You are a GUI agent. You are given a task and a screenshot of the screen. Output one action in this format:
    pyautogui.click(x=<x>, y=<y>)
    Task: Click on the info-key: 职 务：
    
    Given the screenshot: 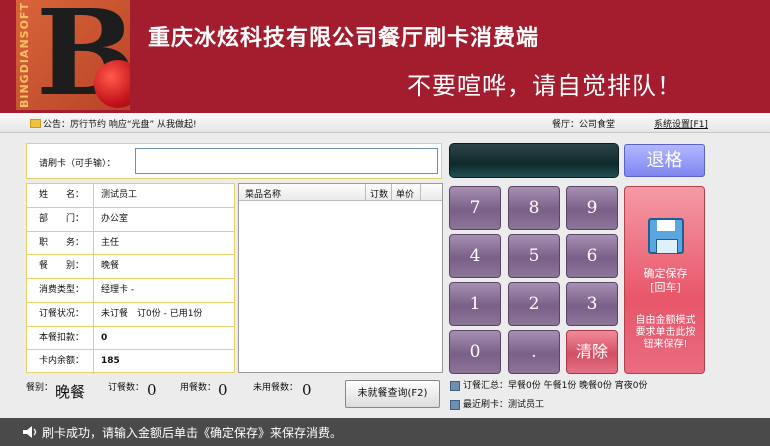 What is the action you would take?
    pyautogui.click(x=60, y=243)
    